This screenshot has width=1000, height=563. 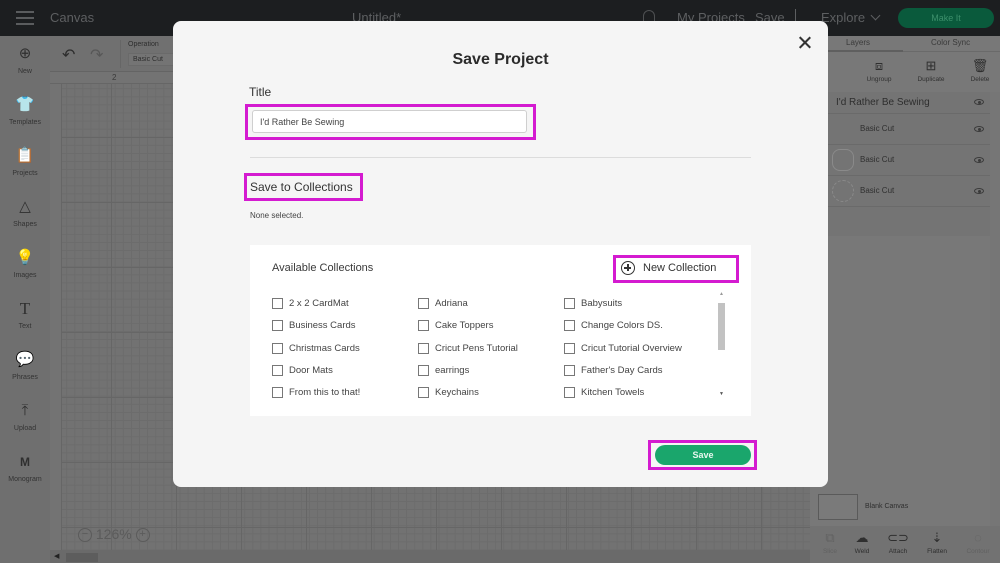 What do you see at coordinates (25, 365) in the screenshot?
I see `sidebar-item-phrases: 💬 Phrases` at bounding box center [25, 365].